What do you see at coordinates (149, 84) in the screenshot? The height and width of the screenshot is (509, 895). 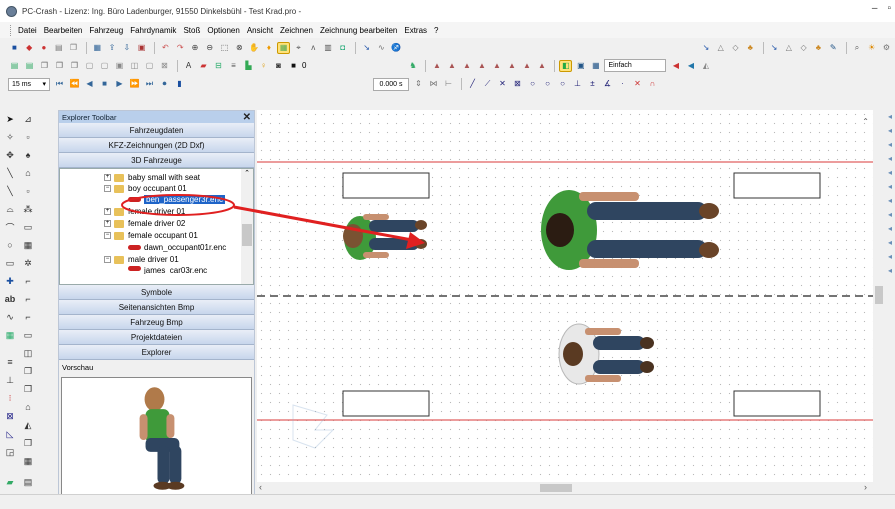 I see `last-frame-icon: ⏭` at bounding box center [149, 84].